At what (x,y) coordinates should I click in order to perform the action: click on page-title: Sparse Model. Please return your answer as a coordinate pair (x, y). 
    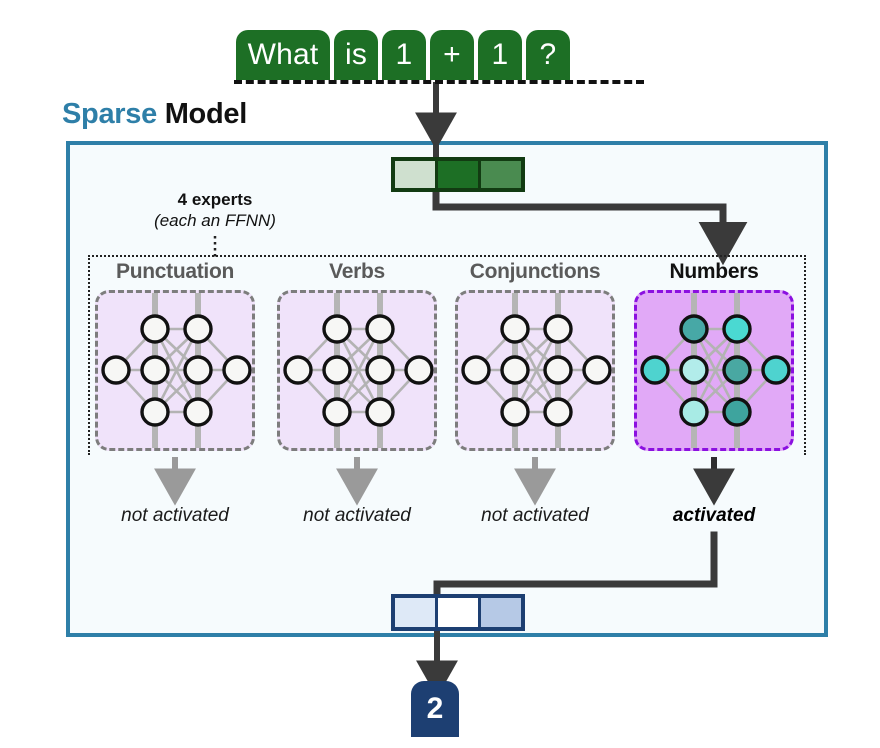
    Looking at the image, I should click on (154, 114).